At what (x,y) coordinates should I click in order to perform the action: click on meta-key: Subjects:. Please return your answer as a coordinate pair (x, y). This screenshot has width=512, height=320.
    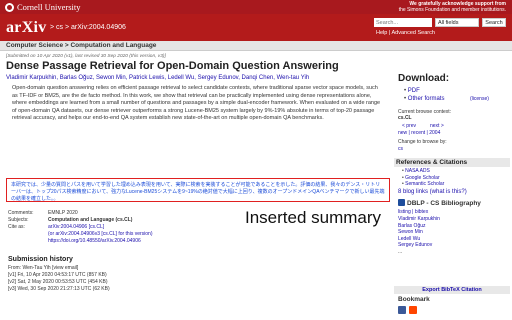
    Looking at the image, I should click on (18, 220).